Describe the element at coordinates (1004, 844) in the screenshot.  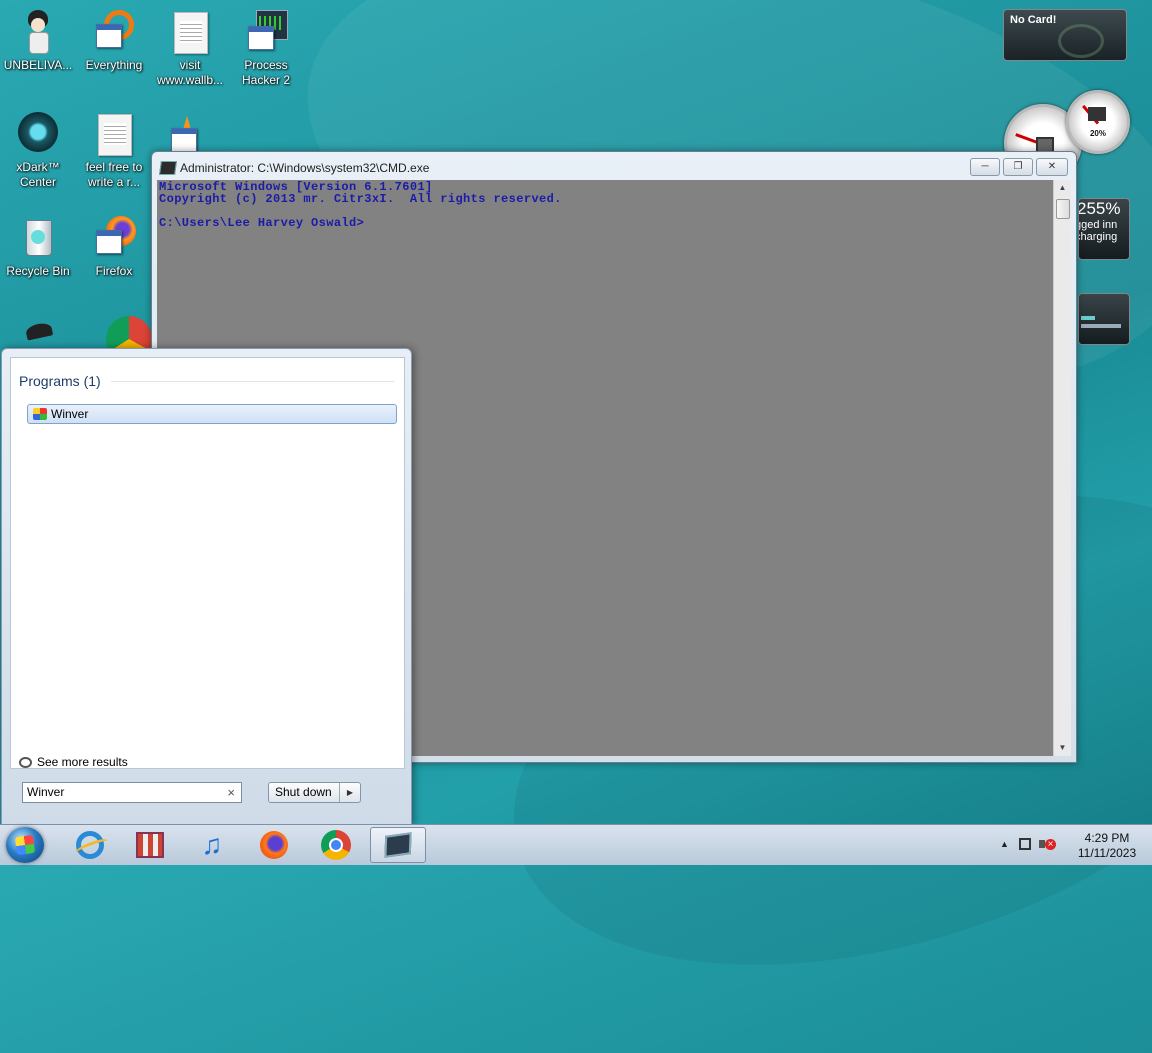
I see `show-hidden-icons-button: ▲` at that location.